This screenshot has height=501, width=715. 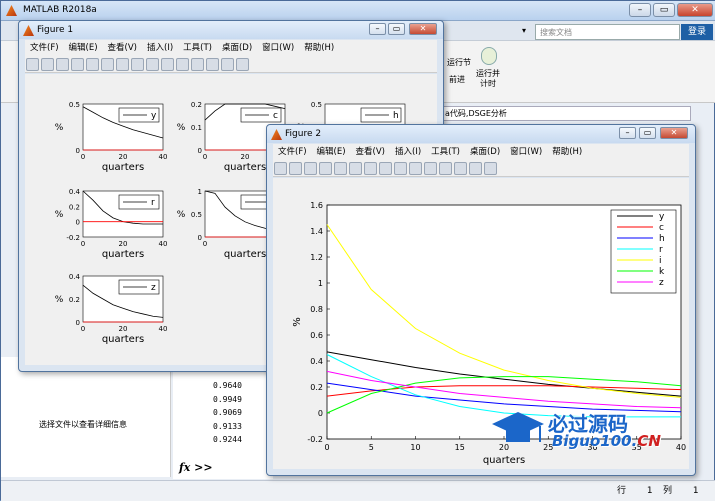 I want to click on subplot-legend-label: y, so click(x=154, y=116).